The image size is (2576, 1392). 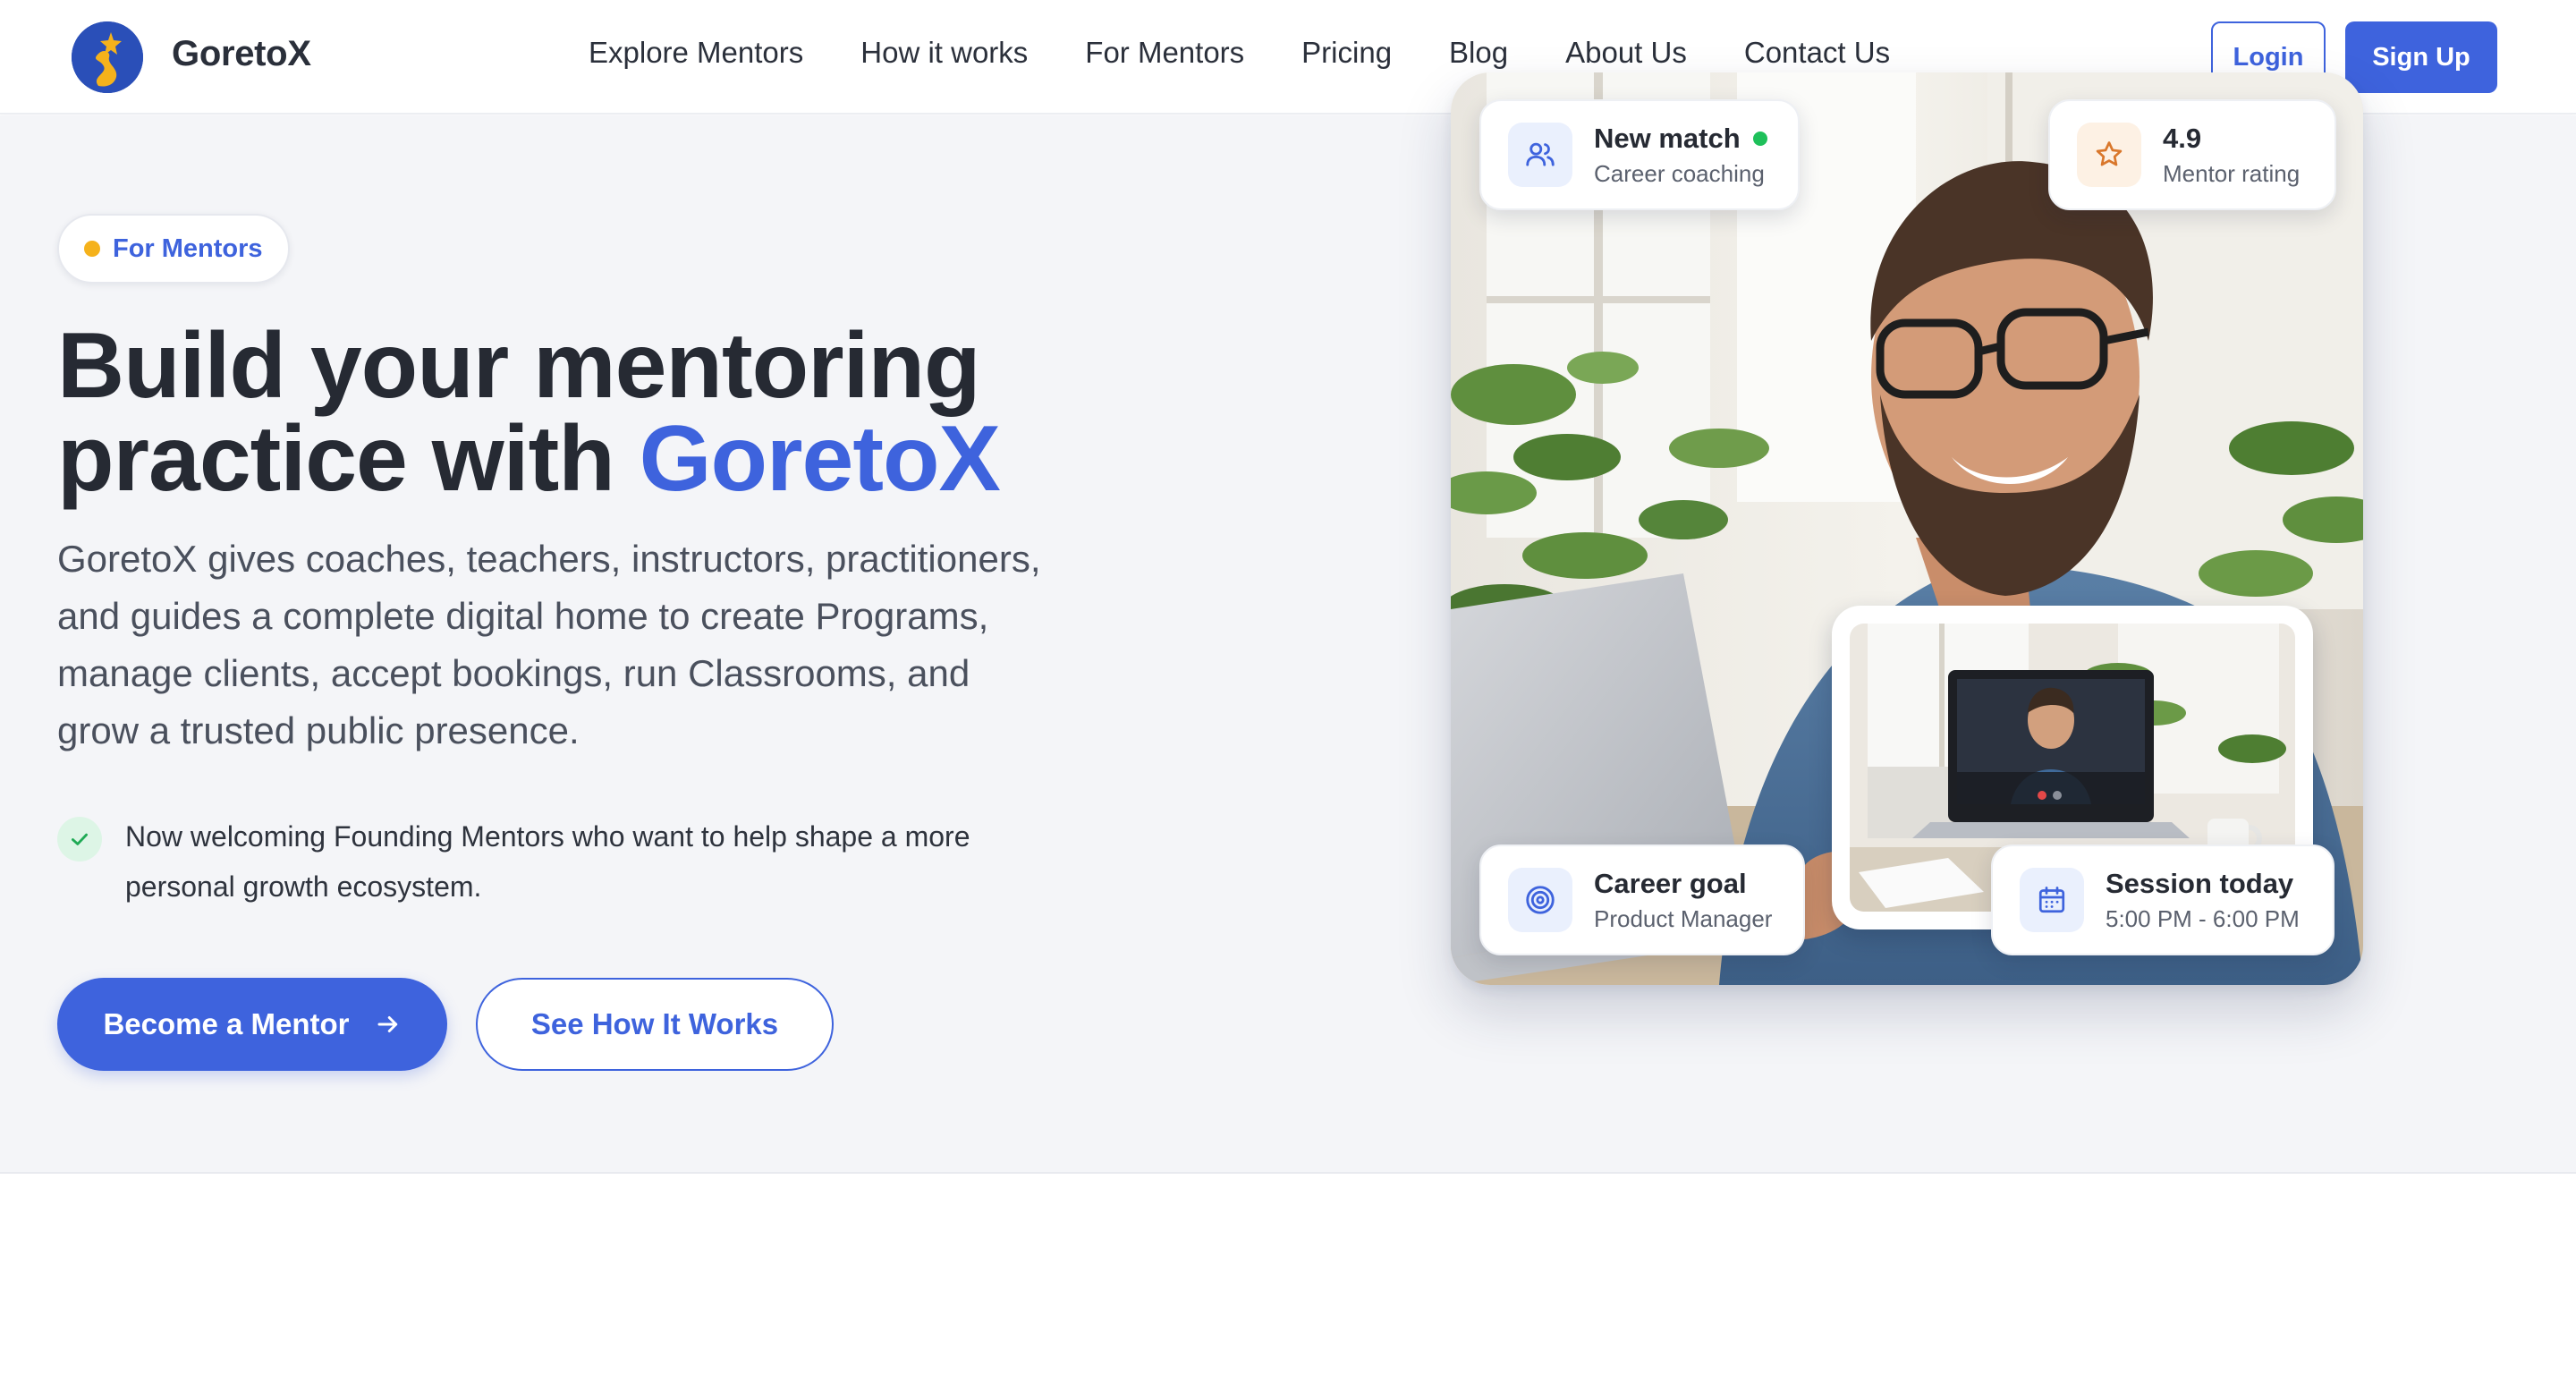 I want to click on nav-how-it-works: How it works, so click(x=944, y=53).